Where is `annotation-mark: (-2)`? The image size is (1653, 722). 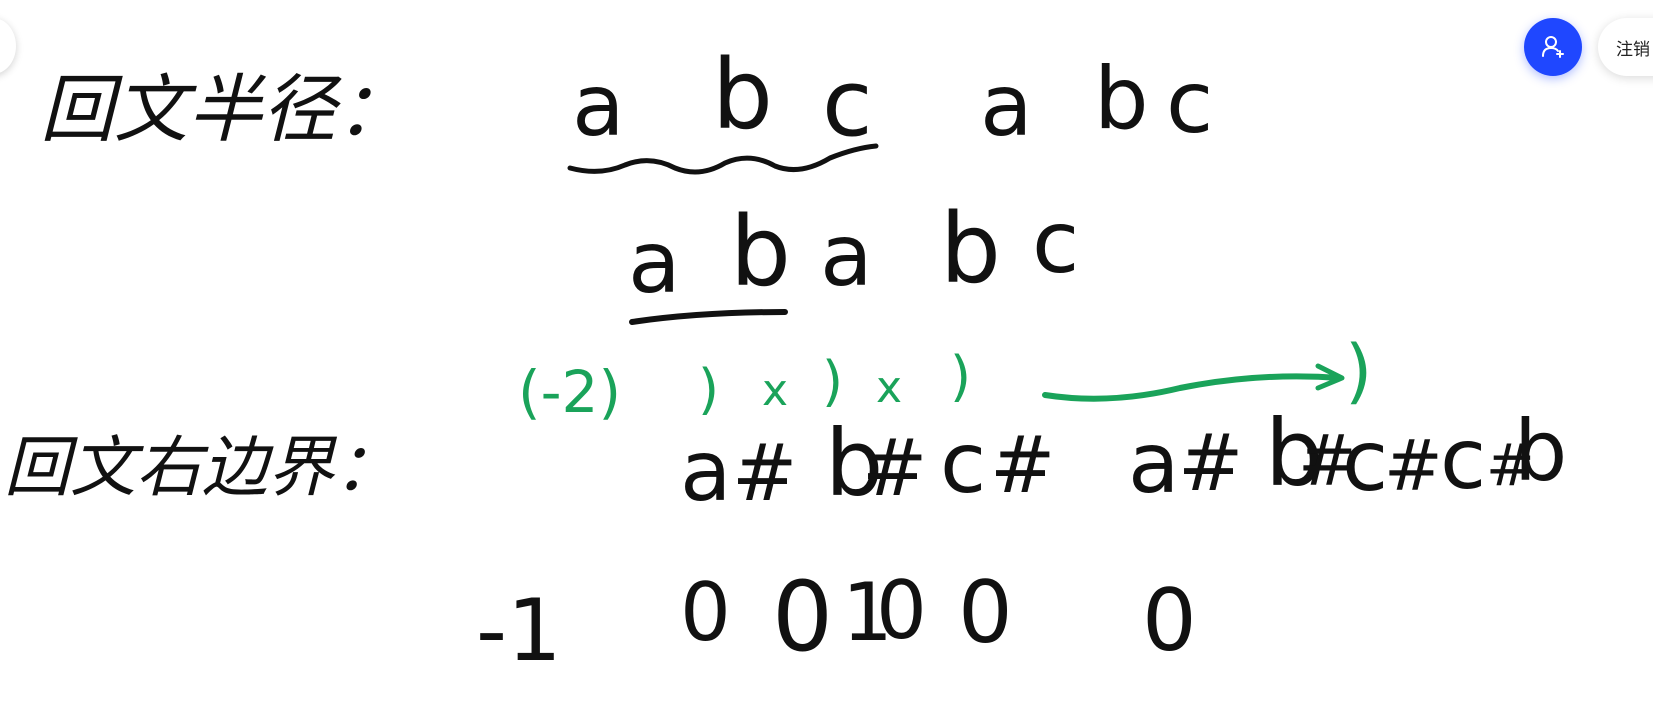 annotation-mark: (-2) is located at coordinates (569, 392).